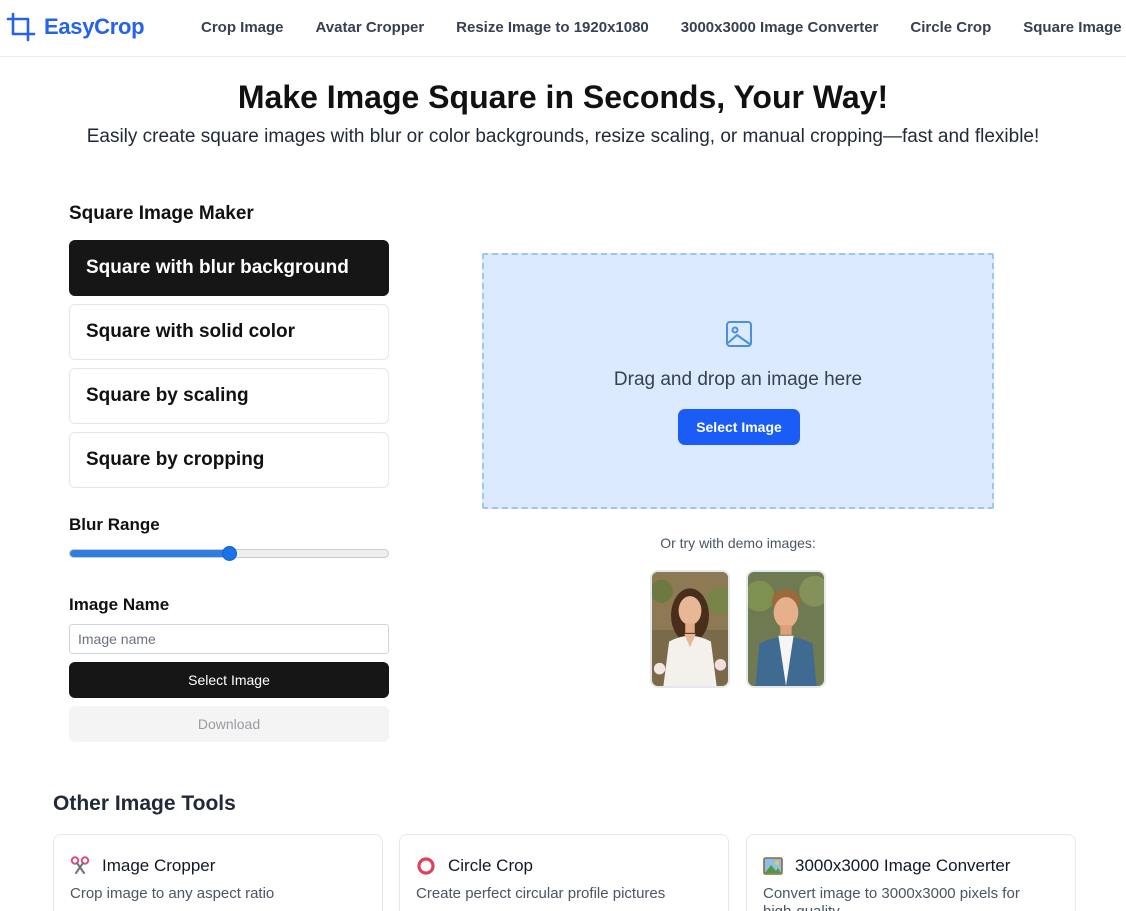  What do you see at coordinates (1072, 27) in the screenshot?
I see `nav-square-image: Square Image` at bounding box center [1072, 27].